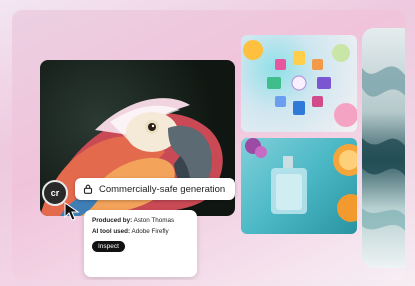 The image size is (415, 286). I want to click on ai-tool-row: AI tool used: Adobe Firefly, so click(140, 231).